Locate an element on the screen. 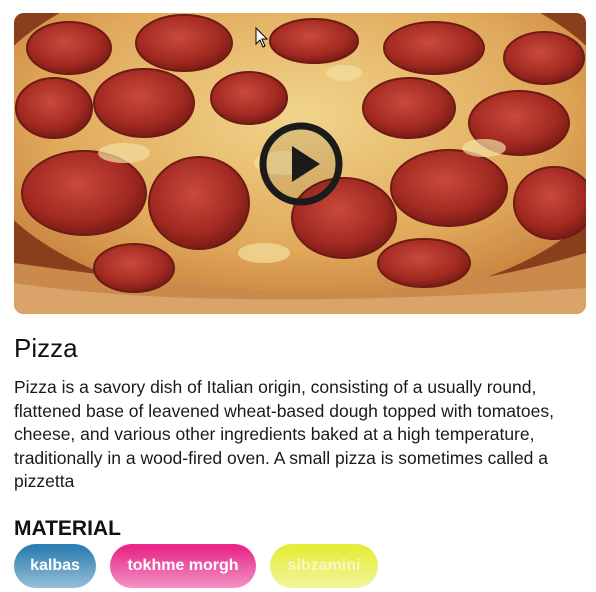 Image resolution: width=596 pixels, height=592 pixels. material-chip-tokhme-morgh: tokhme morgh is located at coordinates (183, 566).